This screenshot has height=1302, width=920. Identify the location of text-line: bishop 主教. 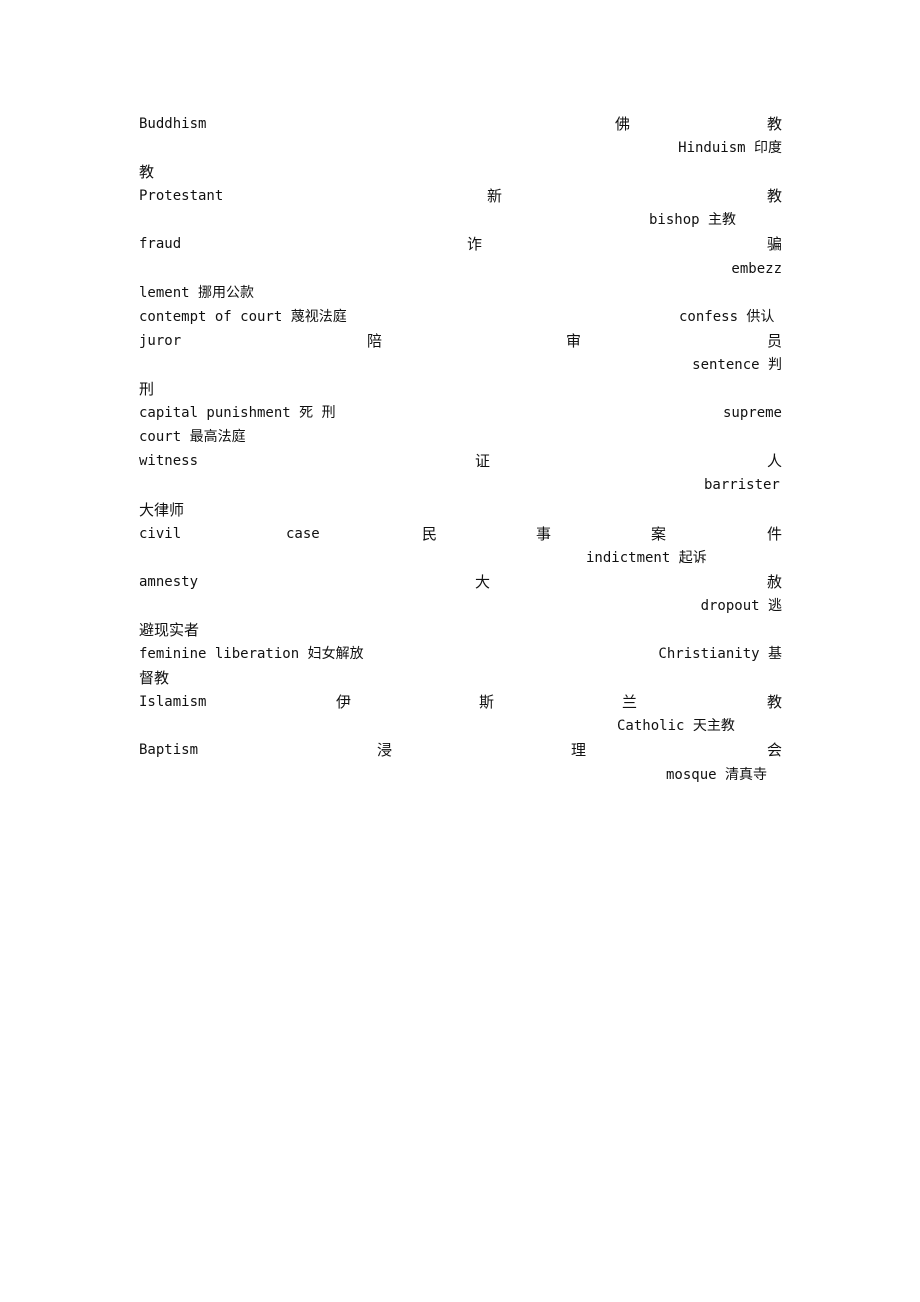
(460, 220).